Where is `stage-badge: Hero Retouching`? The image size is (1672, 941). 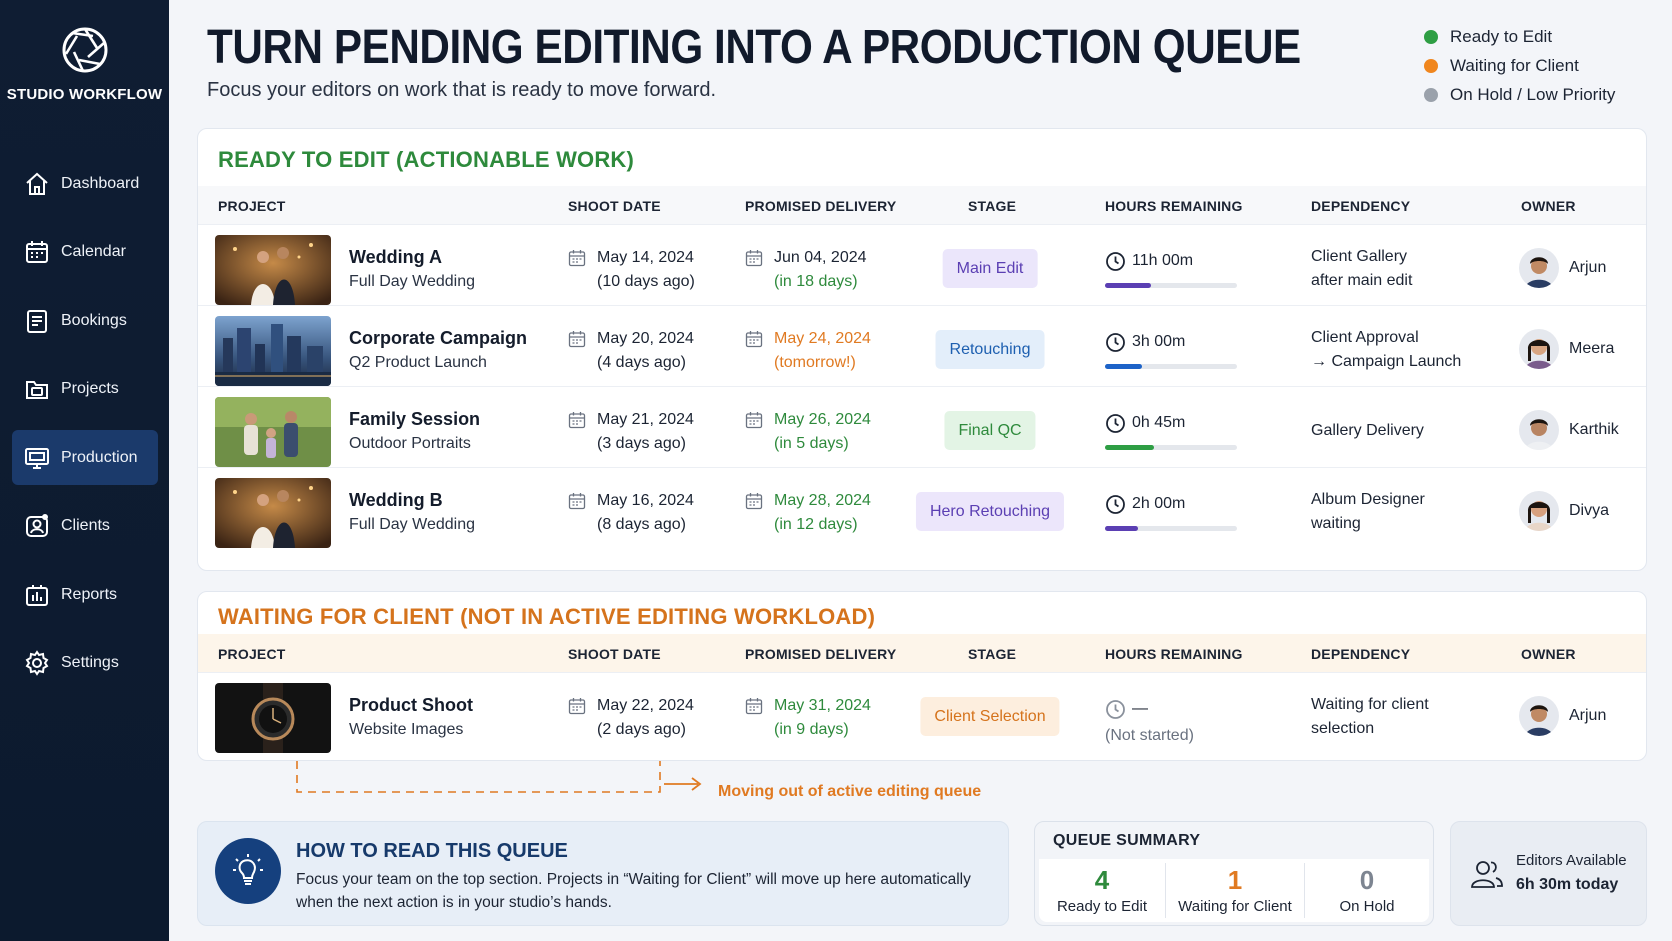 stage-badge: Hero Retouching is located at coordinates (990, 511).